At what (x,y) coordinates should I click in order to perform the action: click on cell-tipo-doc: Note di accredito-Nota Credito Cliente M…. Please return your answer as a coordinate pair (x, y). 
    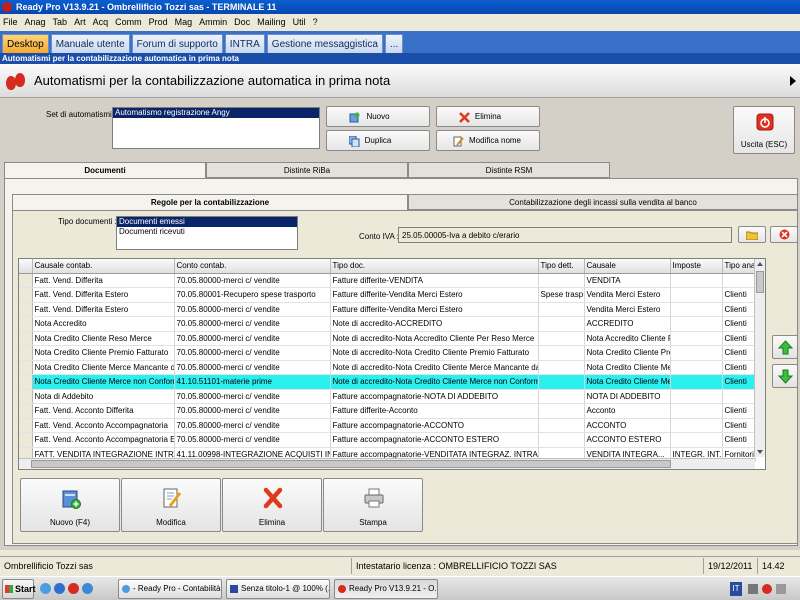
    Looking at the image, I should click on (434, 382).